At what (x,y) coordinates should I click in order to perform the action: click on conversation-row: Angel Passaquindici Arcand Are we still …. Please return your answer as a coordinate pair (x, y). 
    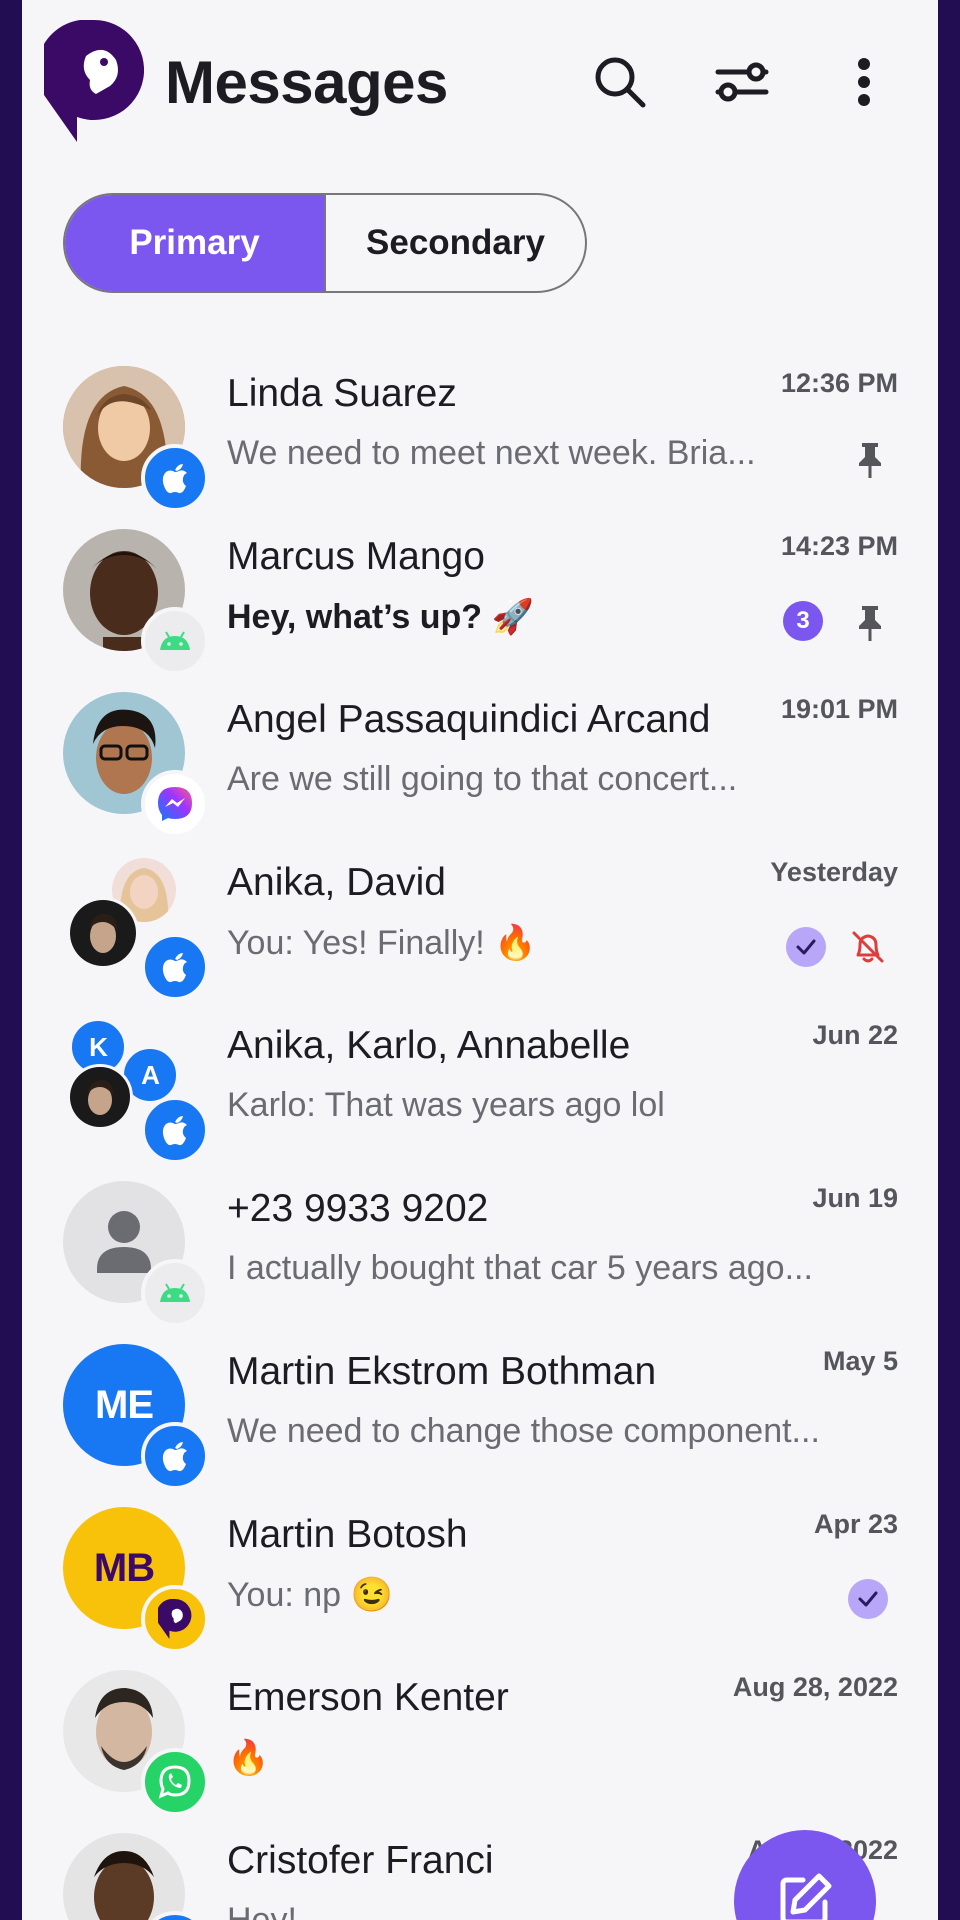
    Looking at the image, I should click on (480, 763).